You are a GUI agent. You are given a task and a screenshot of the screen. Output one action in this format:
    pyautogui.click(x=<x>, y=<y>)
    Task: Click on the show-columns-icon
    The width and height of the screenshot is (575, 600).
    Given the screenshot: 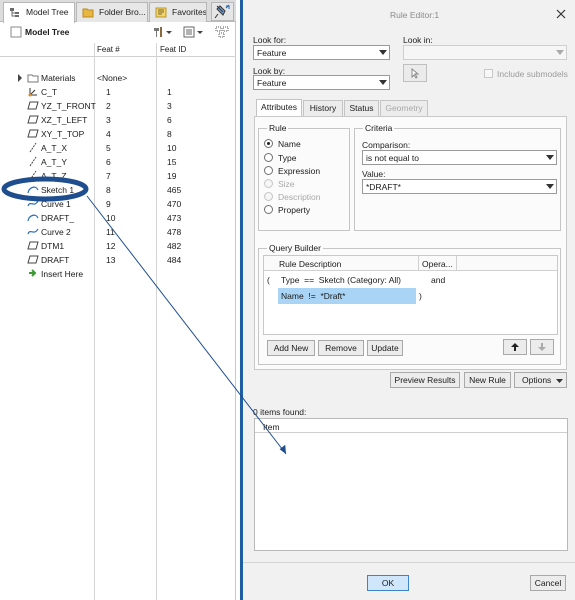 What is the action you would take?
    pyautogui.click(x=190, y=32)
    